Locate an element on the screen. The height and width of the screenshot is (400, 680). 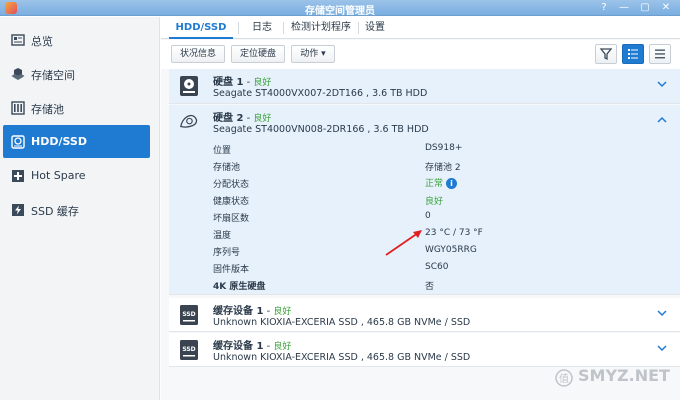
detail-label-firmware: 固件版本 is located at coordinates (231, 270).